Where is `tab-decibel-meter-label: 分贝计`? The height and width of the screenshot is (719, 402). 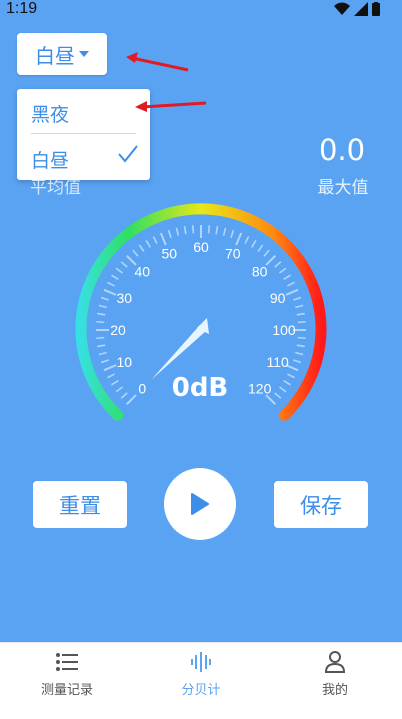 tab-decibel-meter-label: 分贝计 is located at coordinates (201, 690).